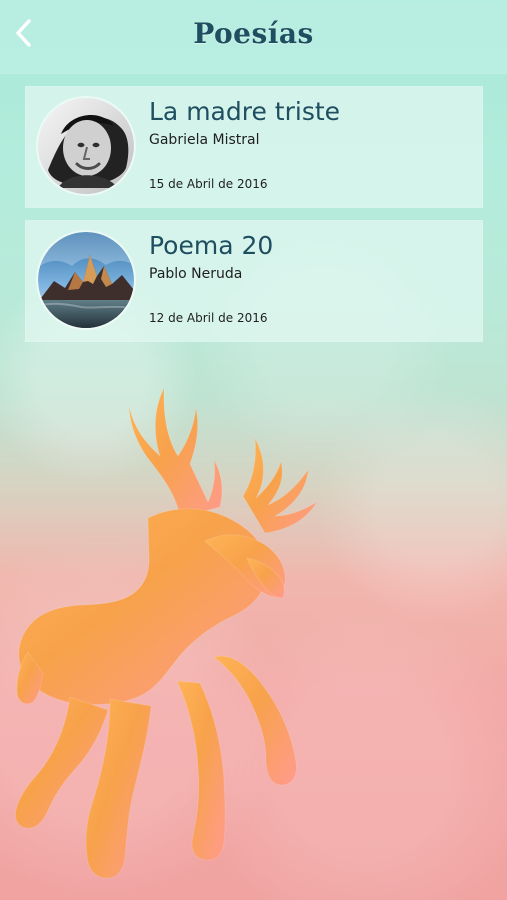 The height and width of the screenshot is (900, 507). I want to click on header-bar: Poesías, so click(253, 36).